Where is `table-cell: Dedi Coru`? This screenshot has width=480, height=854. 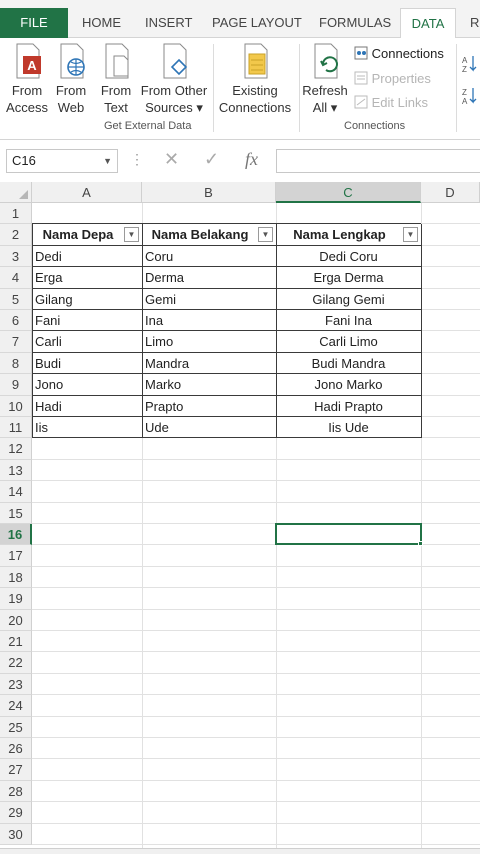 table-cell: Dedi Coru is located at coordinates (348, 256).